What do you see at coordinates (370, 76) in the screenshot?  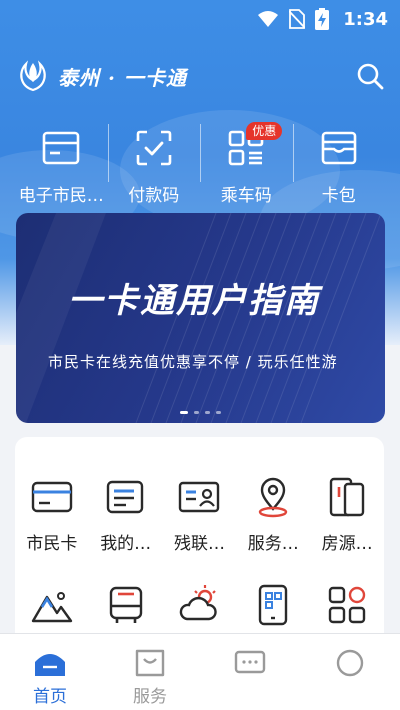 I see `search-icon` at bounding box center [370, 76].